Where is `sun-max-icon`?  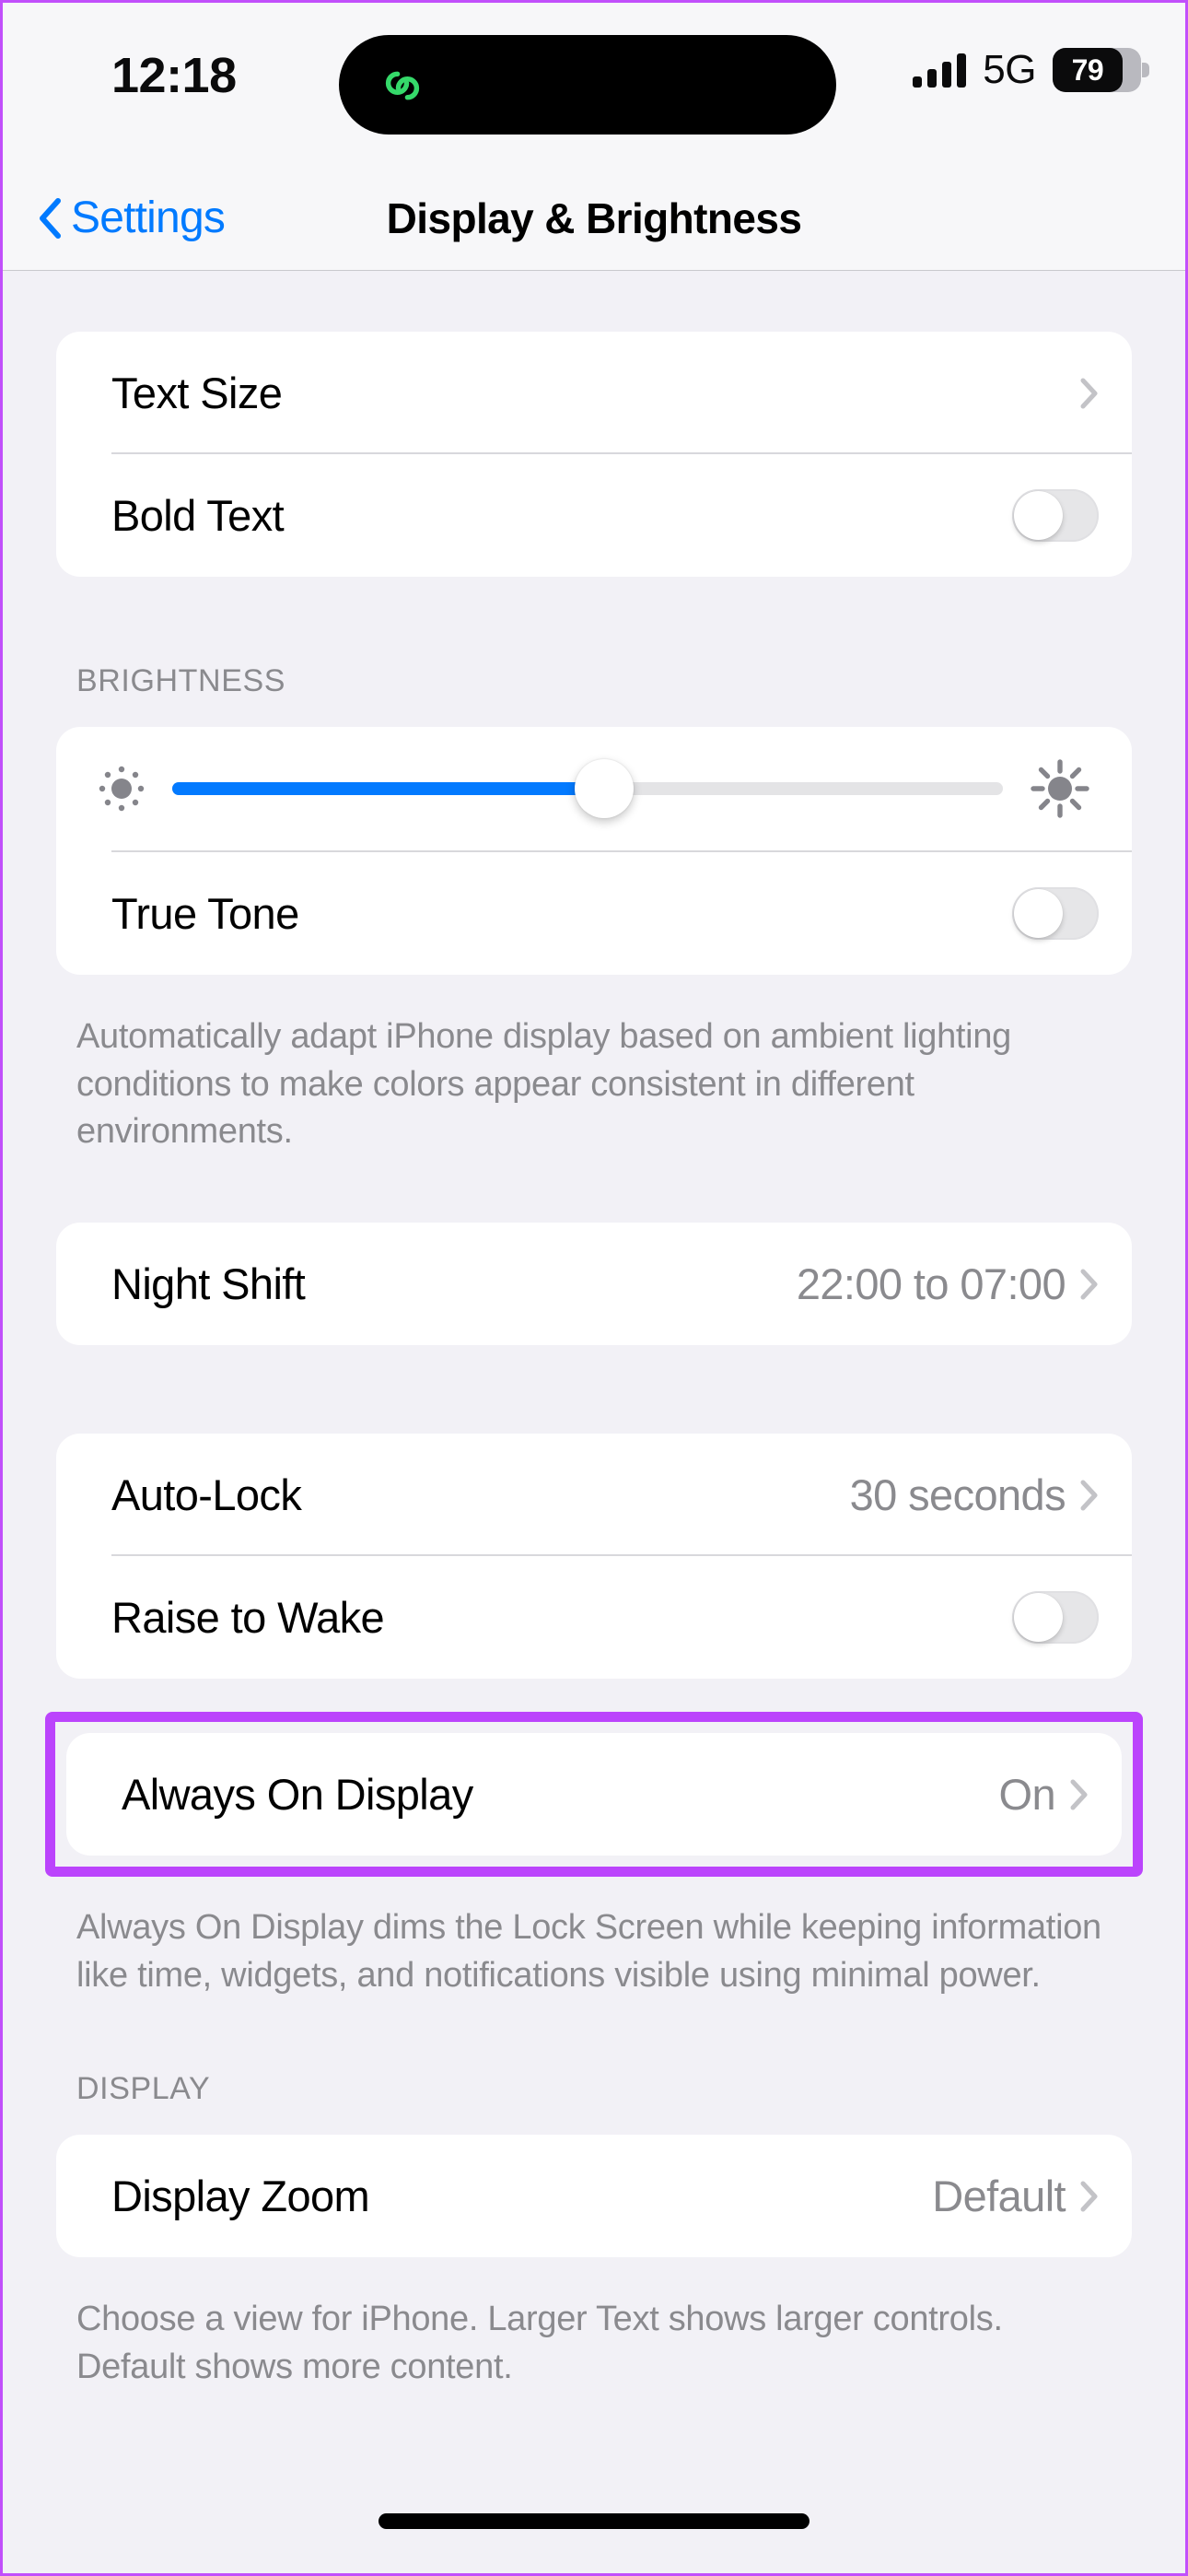
sun-max-icon is located at coordinates (1060, 788).